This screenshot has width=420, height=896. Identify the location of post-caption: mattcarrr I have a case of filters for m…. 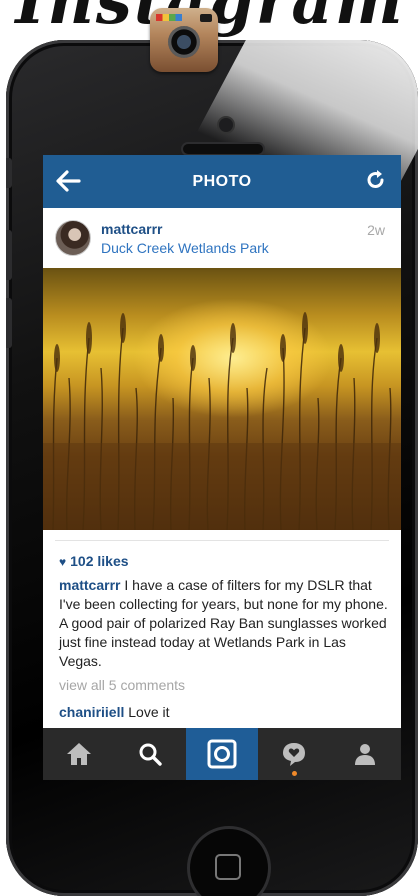
(224, 623).